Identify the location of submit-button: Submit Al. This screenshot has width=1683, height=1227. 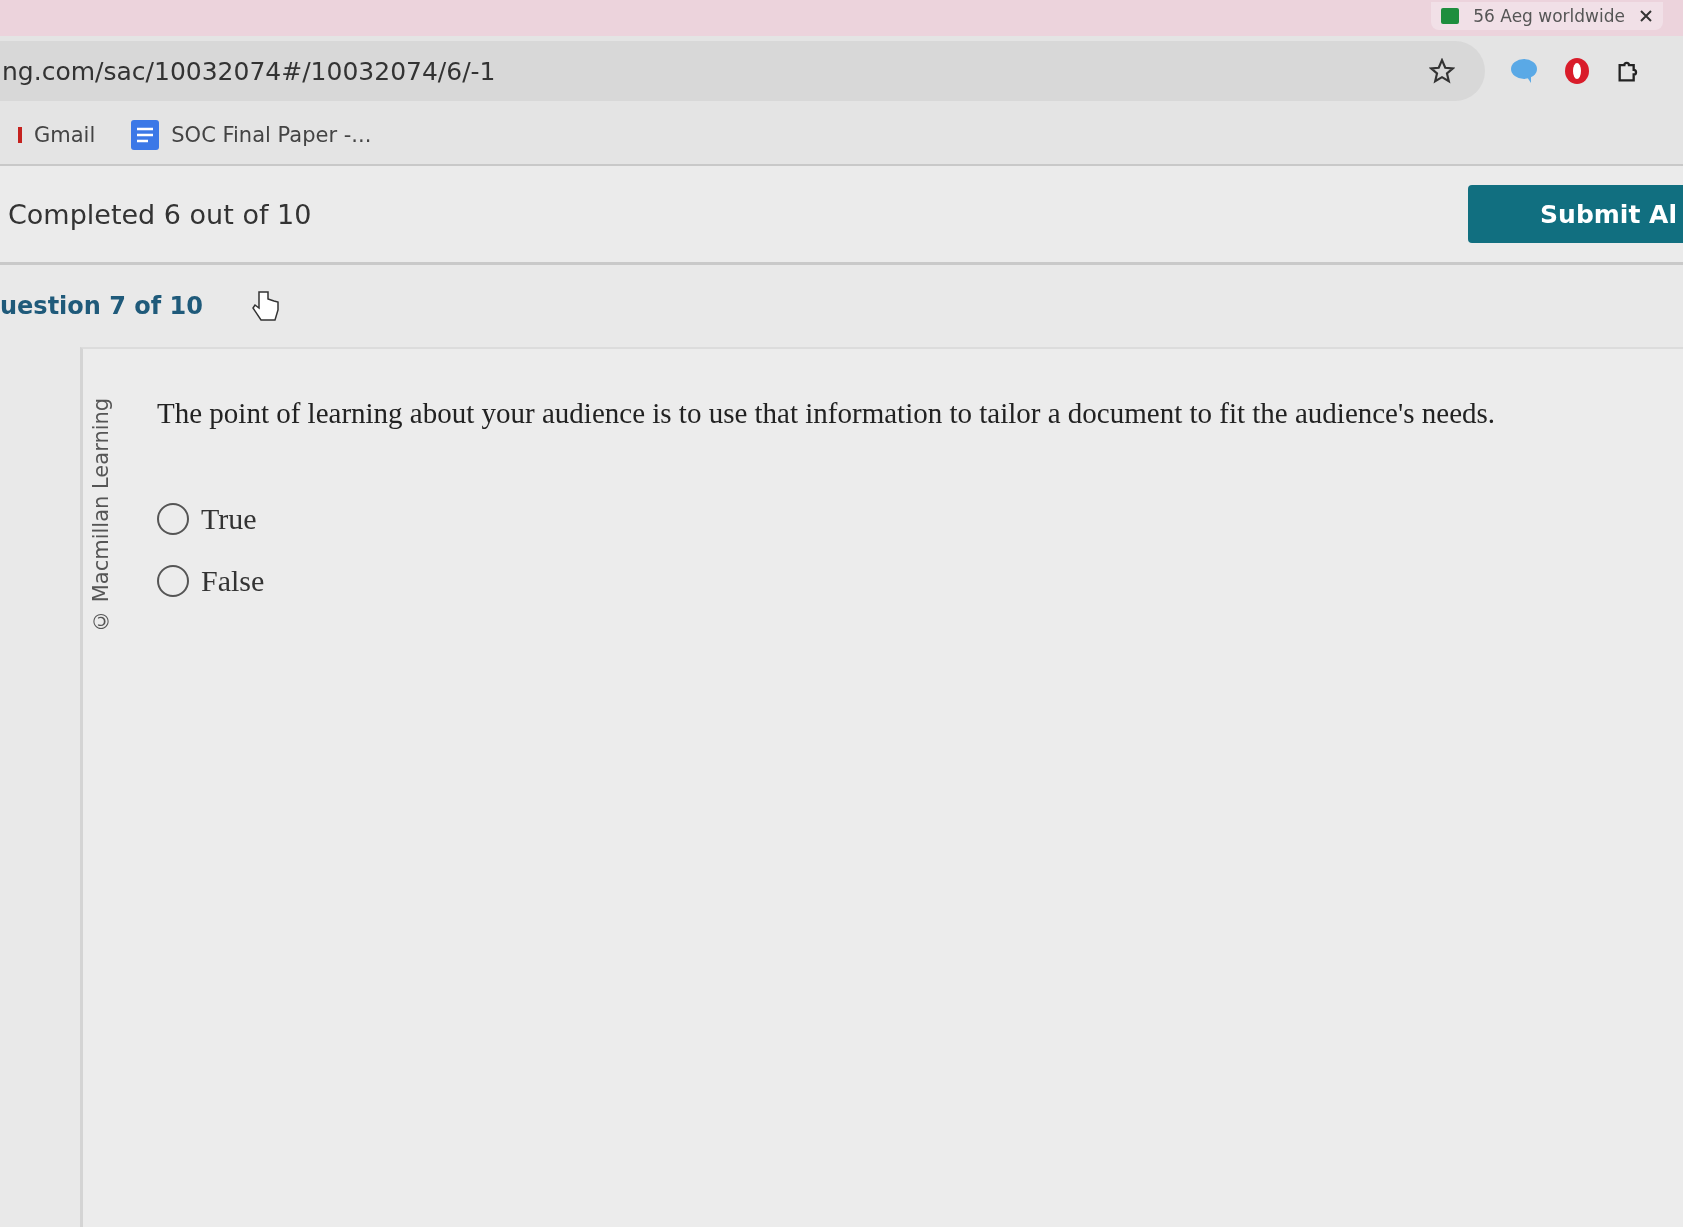
(1575, 214).